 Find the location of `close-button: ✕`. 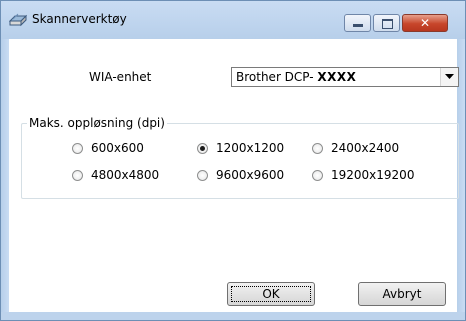

close-button: ✕ is located at coordinates (425, 23).